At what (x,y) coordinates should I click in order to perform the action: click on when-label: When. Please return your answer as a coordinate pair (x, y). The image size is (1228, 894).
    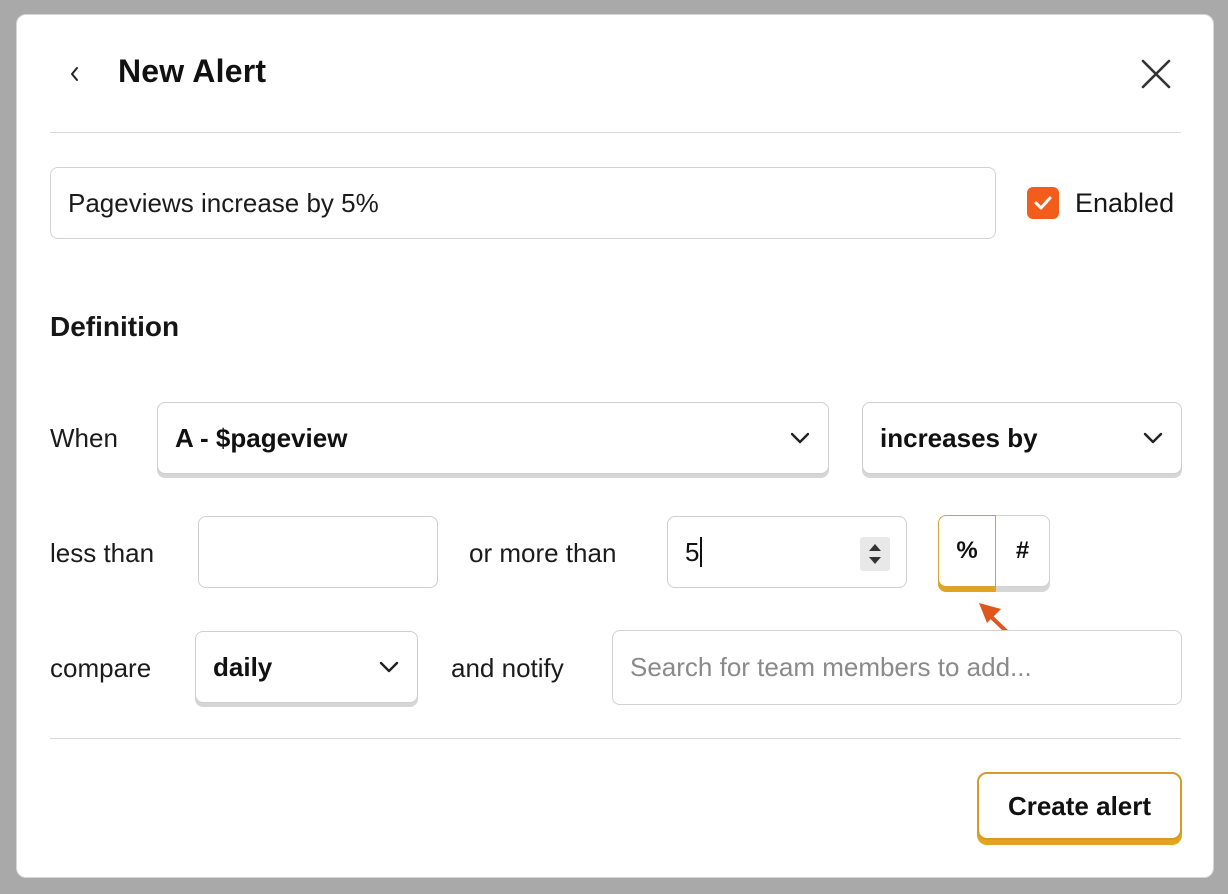
    Looking at the image, I should click on (84, 438).